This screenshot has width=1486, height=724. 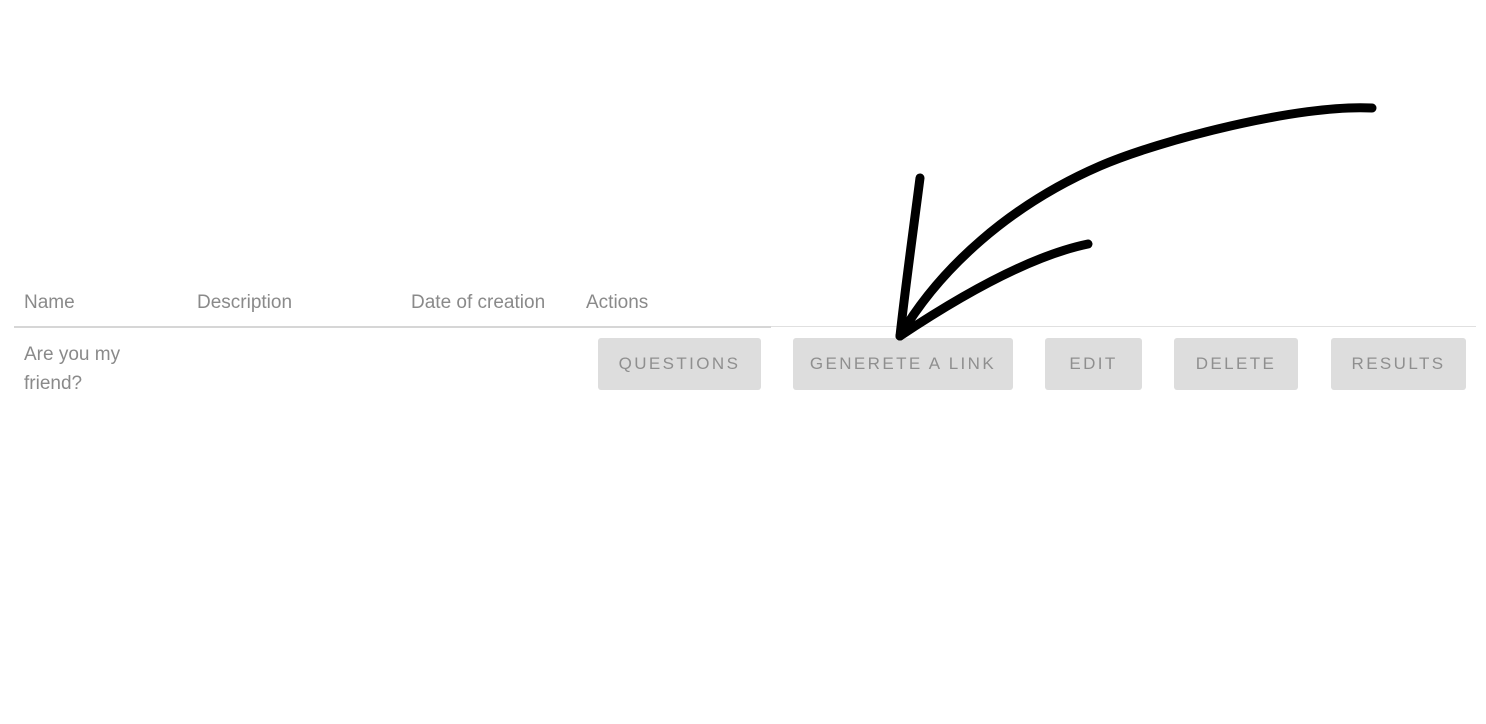 I want to click on results-button: RESULTS, so click(x=1398, y=364).